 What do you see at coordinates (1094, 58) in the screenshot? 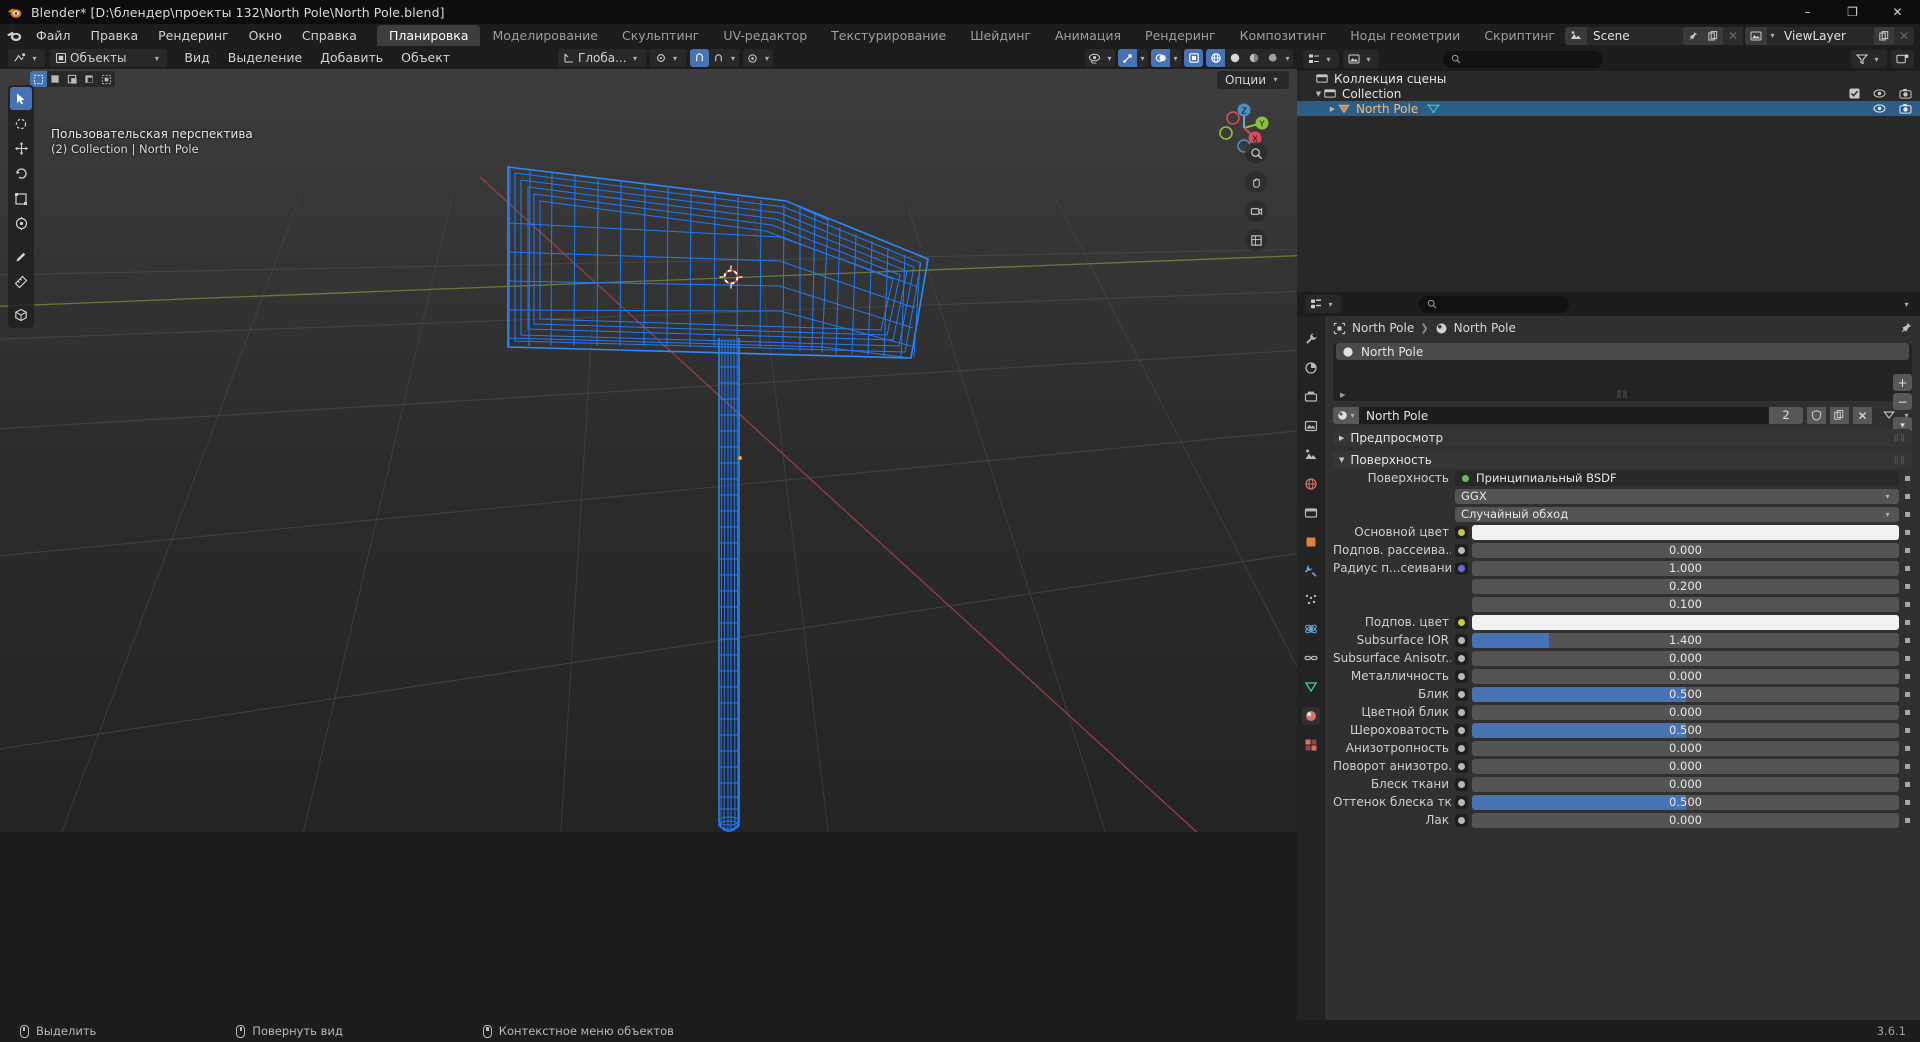
I see `object-visibility-icon` at bounding box center [1094, 58].